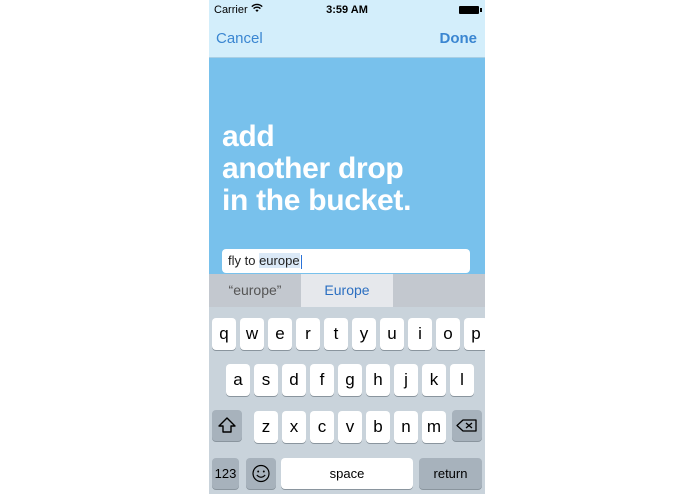 Image resolution: width=695 pixels, height=494 pixels. Describe the element at coordinates (439, 290) in the screenshot. I see `suggestion-empty` at that location.